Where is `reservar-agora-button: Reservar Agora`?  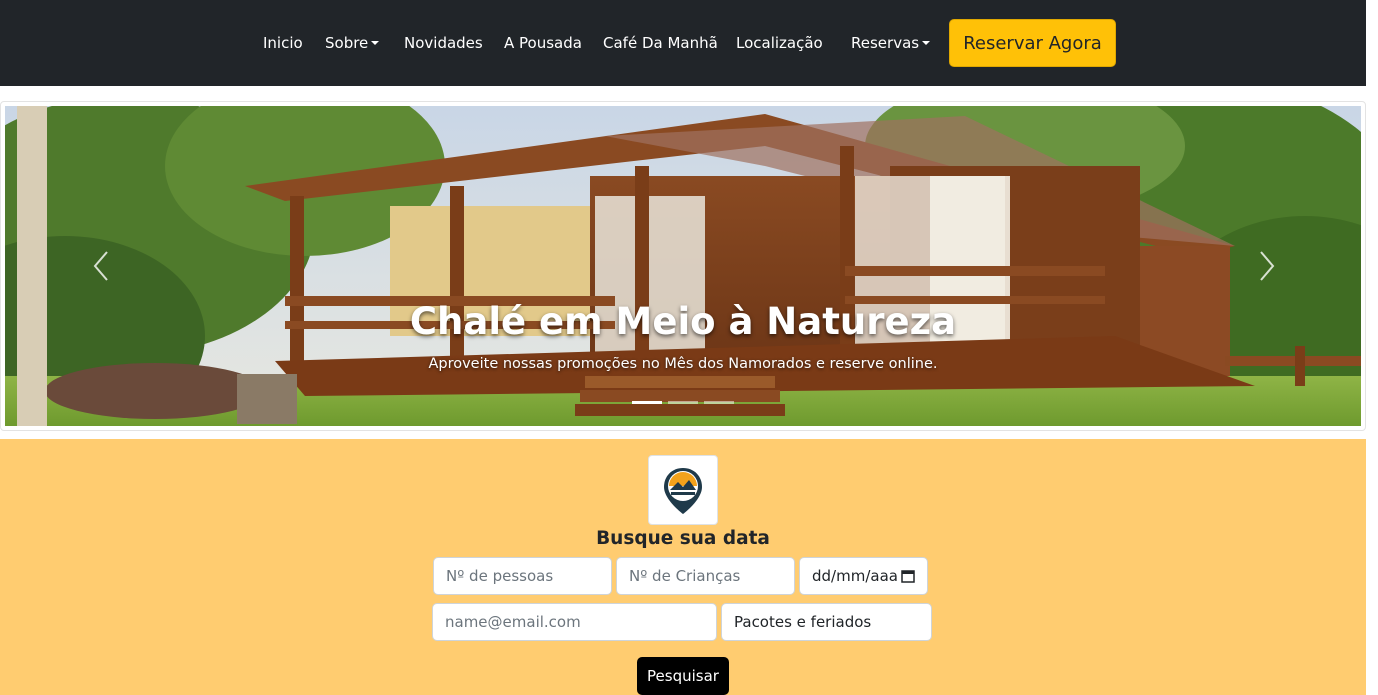 reservar-agora-button: Reservar Agora is located at coordinates (1032, 43).